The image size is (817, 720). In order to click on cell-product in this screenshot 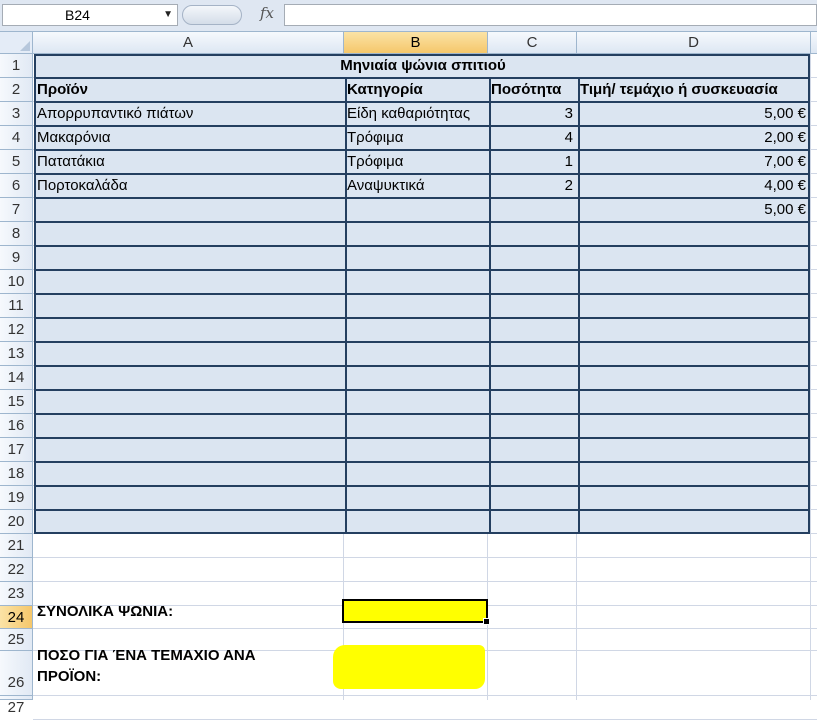, I will do `click(189, 210)`.